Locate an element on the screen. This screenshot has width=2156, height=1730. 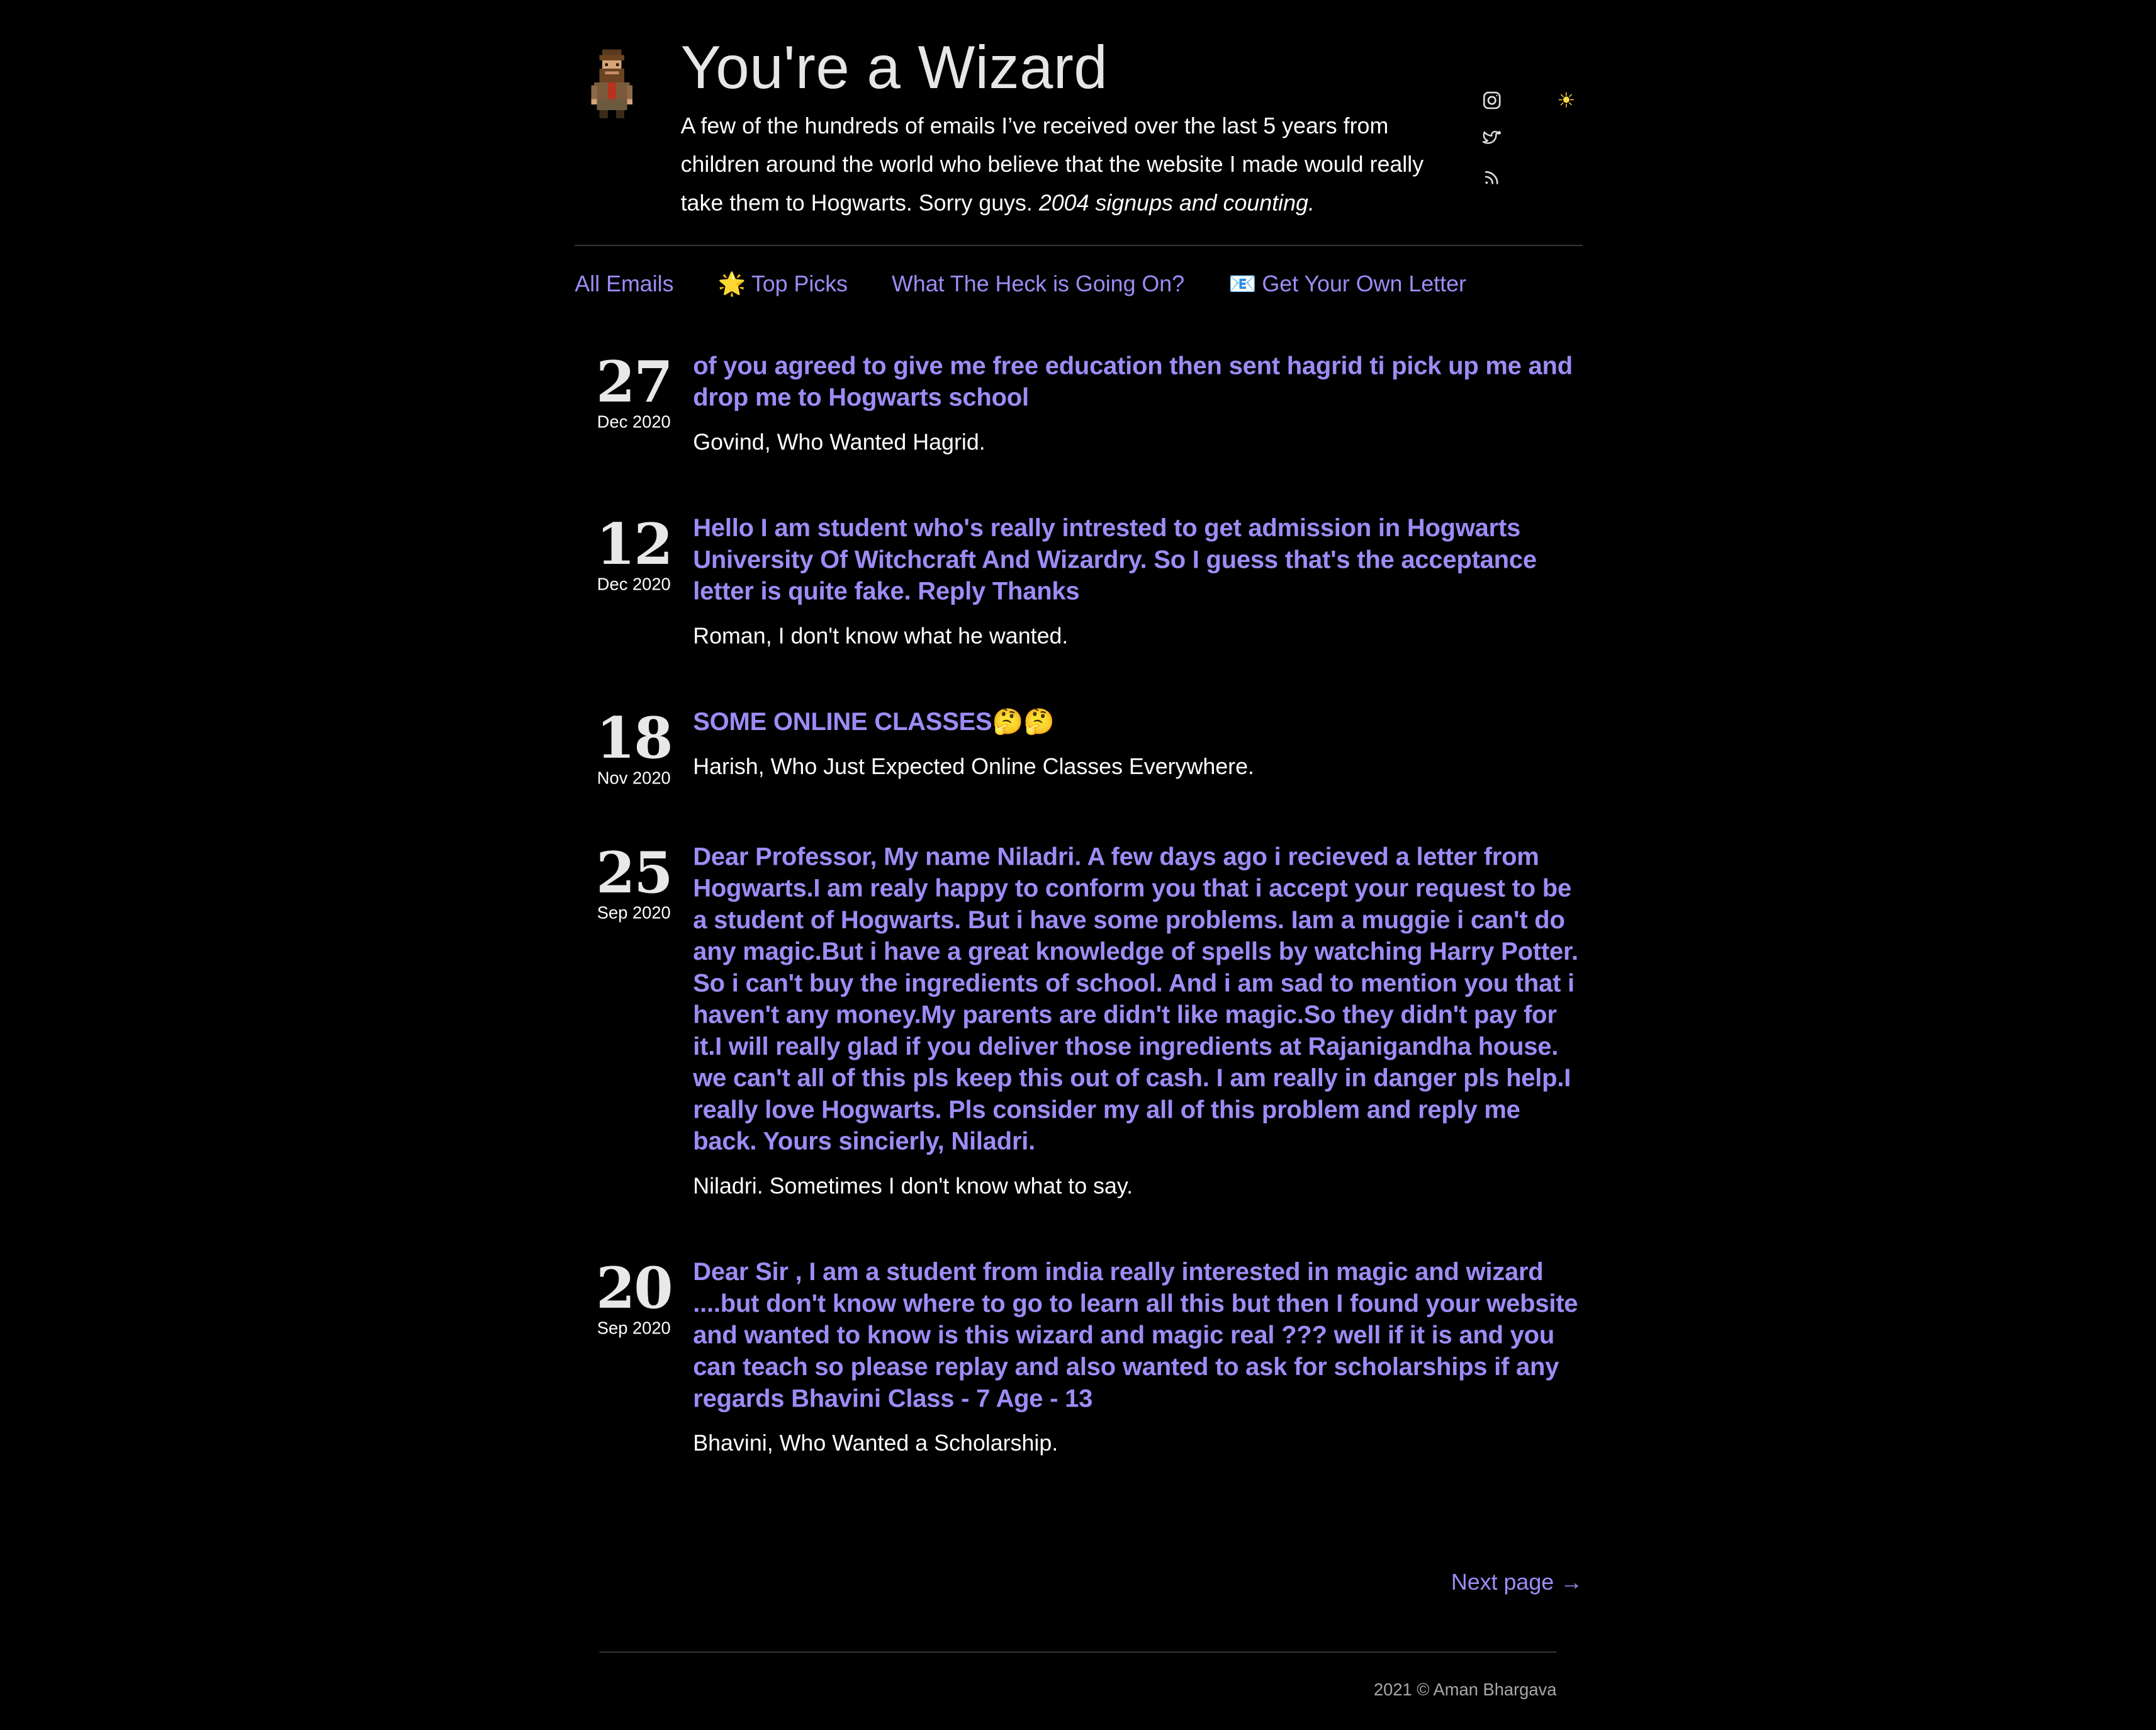
entry-signoff: Roman, I don't know what he wanted. is located at coordinates (881, 636).